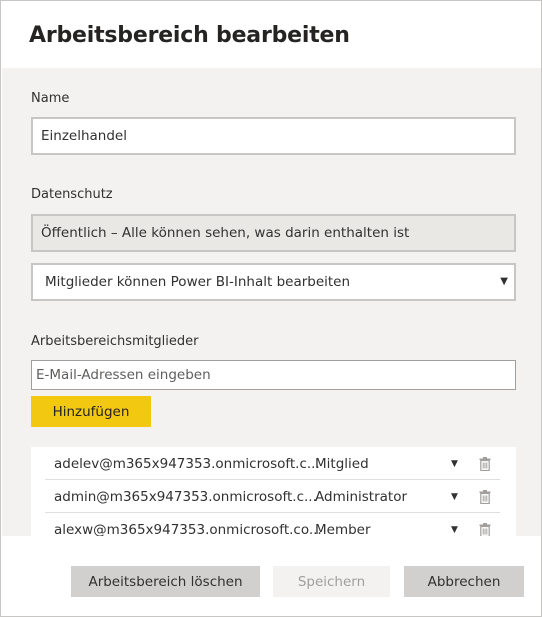  What do you see at coordinates (50, 98) in the screenshot?
I see `name-label: Name` at bounding box center [50, 98].